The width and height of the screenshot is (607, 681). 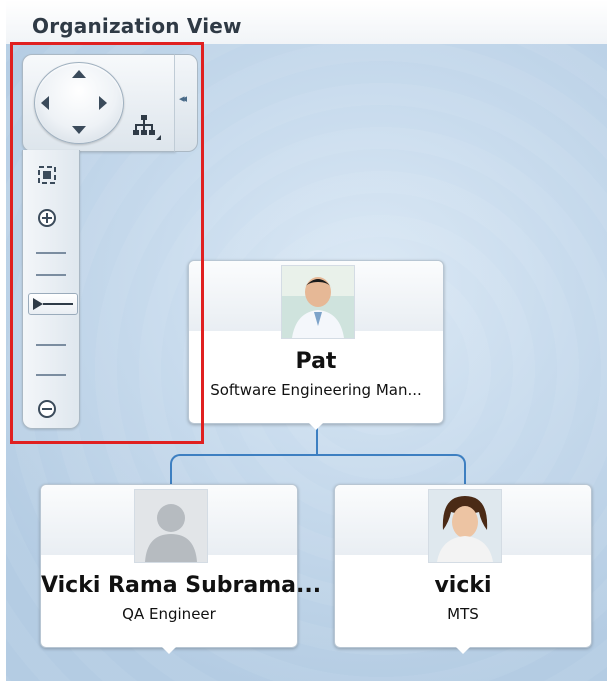 What do you see at coordinates (465, 526) in the screenshot?
I see `avatar-photo-vicki` at bounding box center [465, 526].